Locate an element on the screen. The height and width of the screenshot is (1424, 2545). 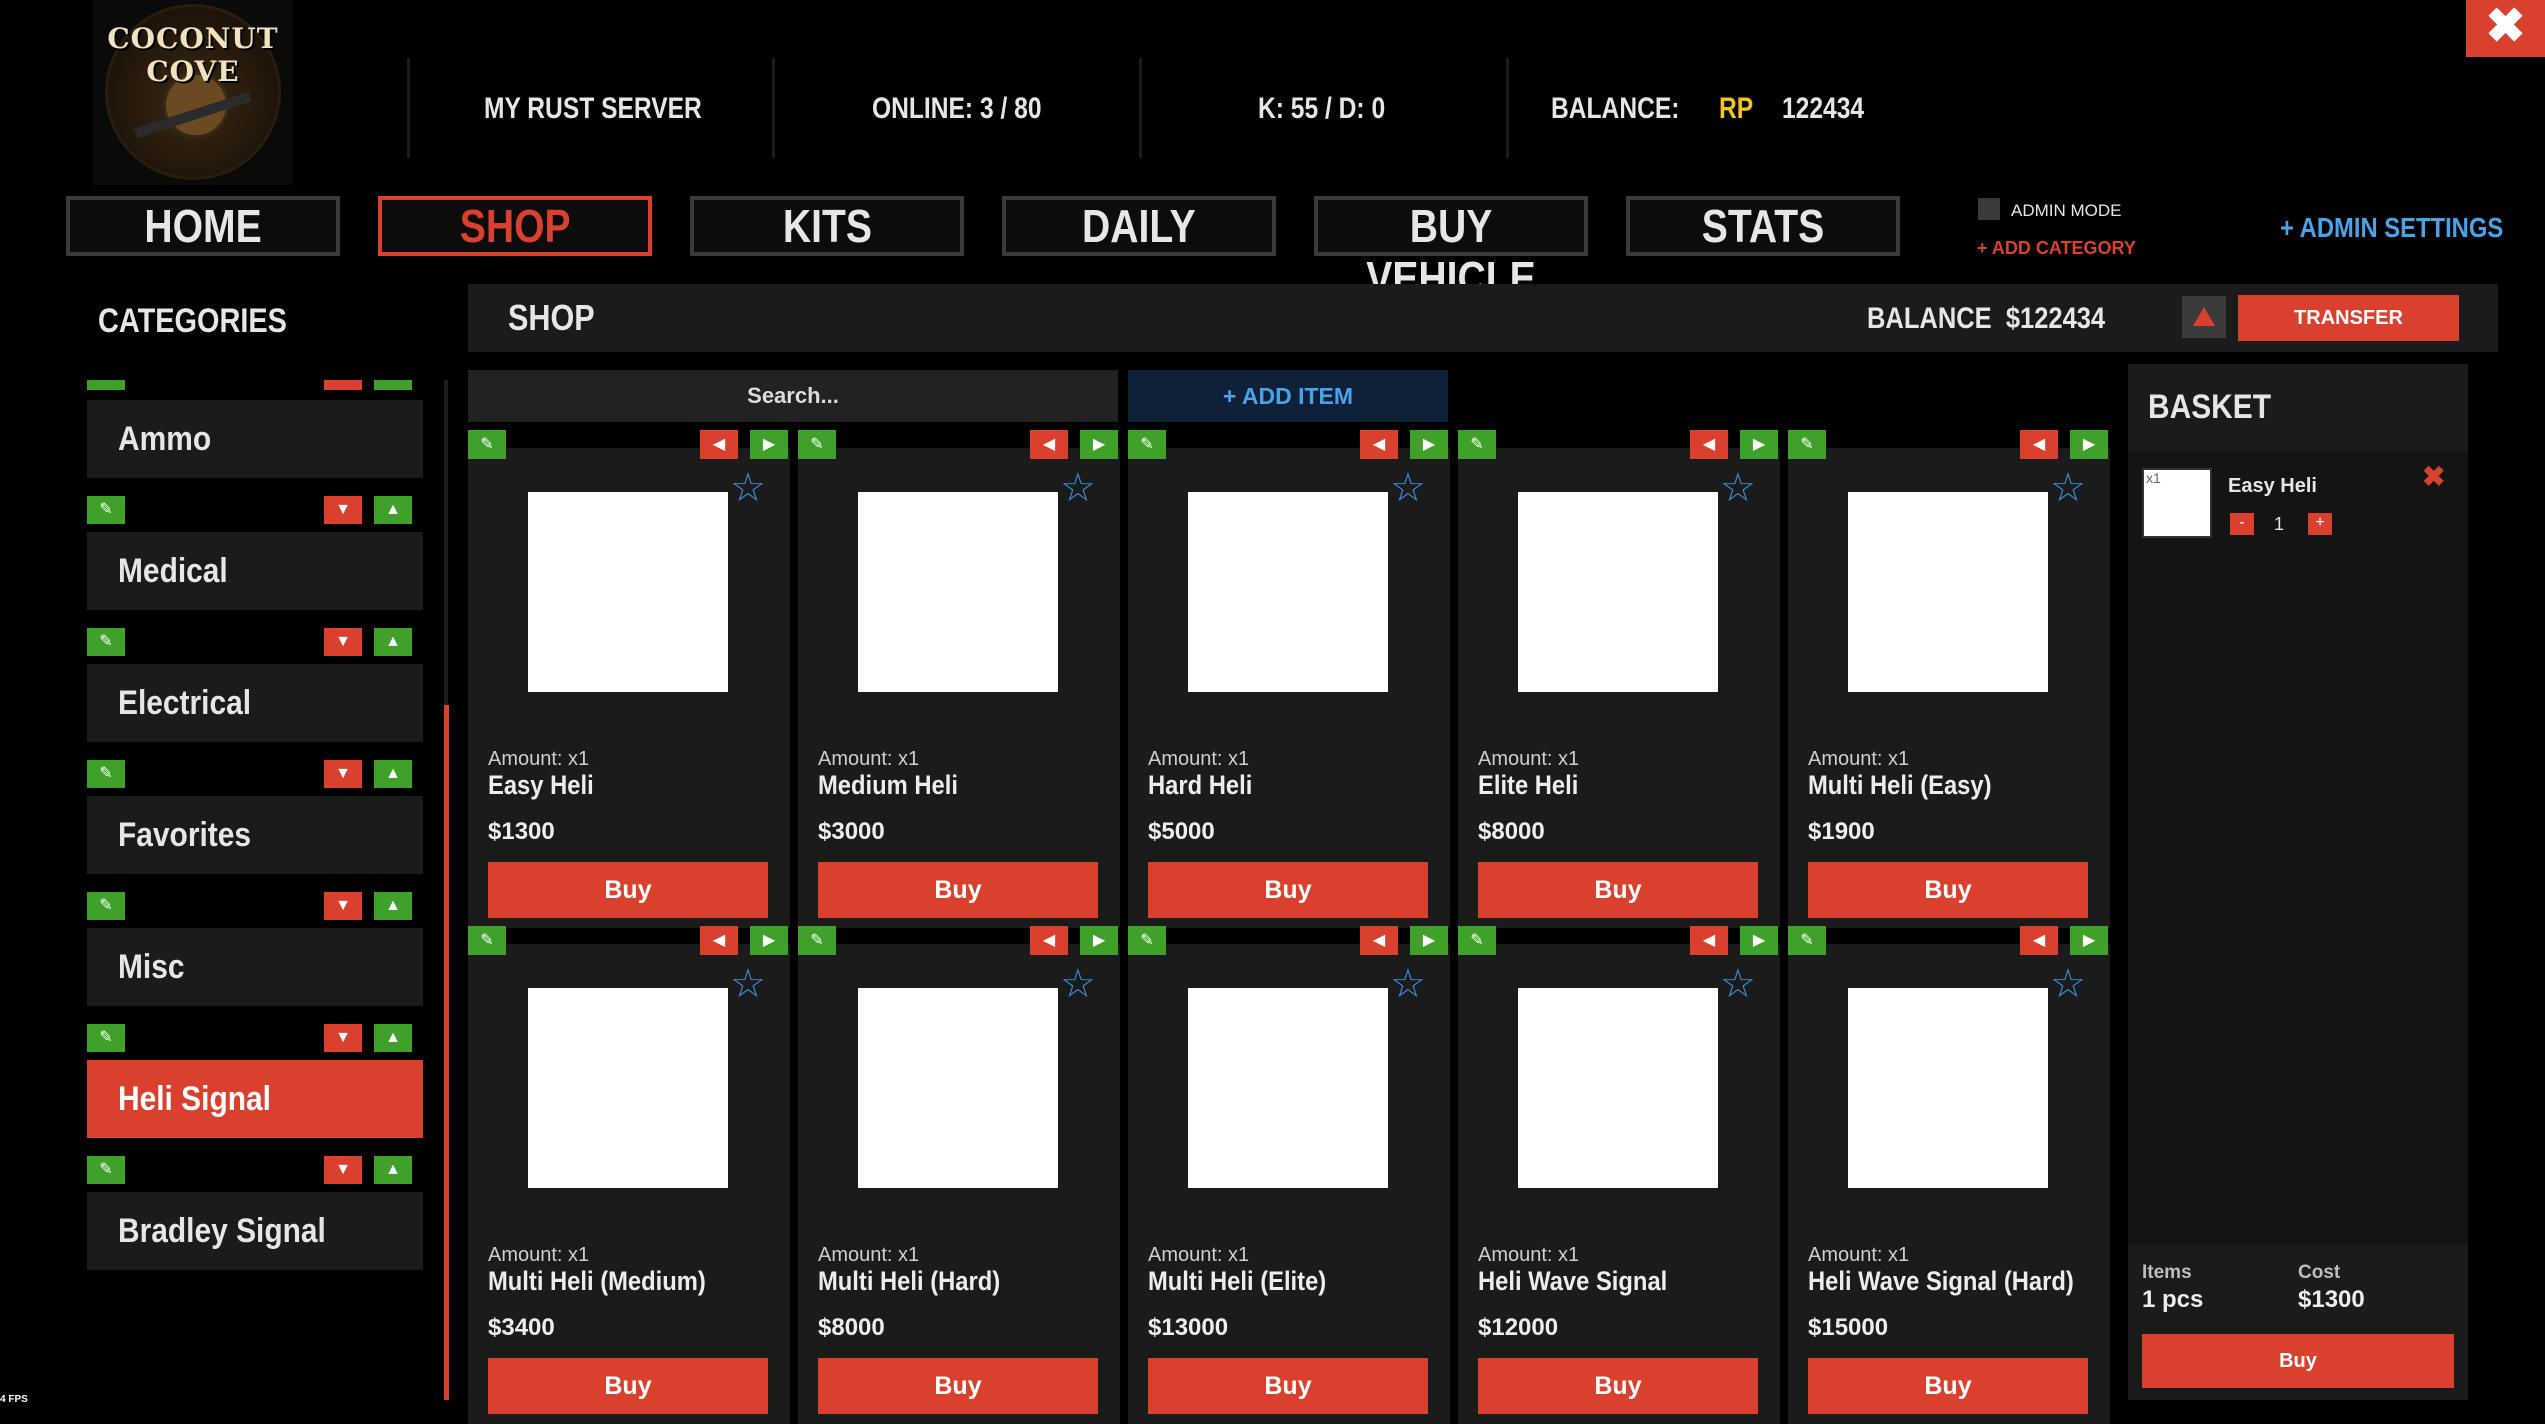
item-image is located at coordinates (628, 592).